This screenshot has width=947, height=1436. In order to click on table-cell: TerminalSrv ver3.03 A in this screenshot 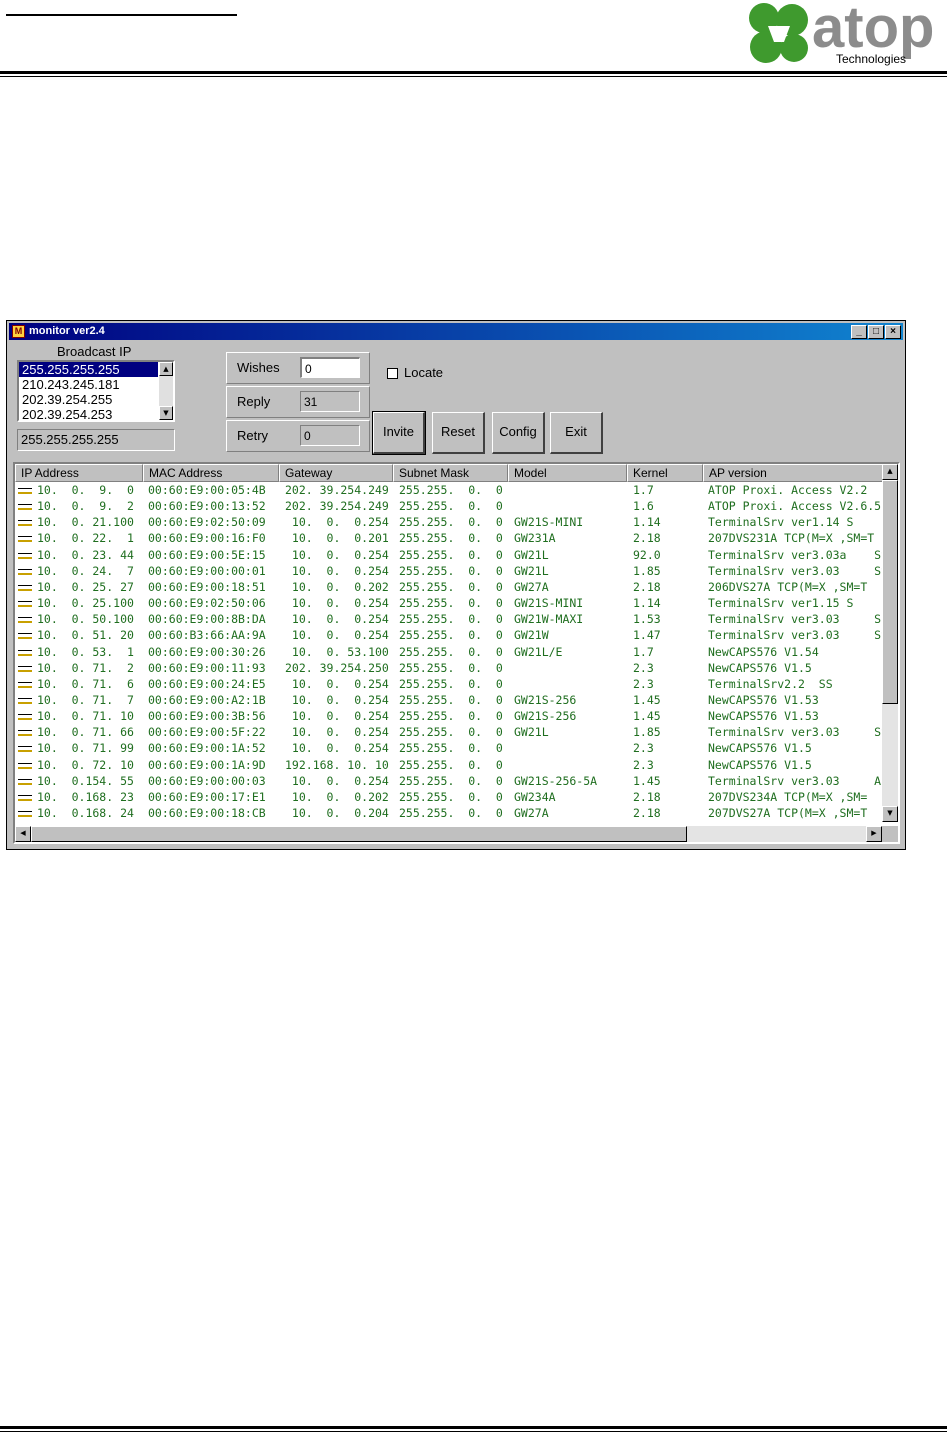, I will do `click(795, 780)`.